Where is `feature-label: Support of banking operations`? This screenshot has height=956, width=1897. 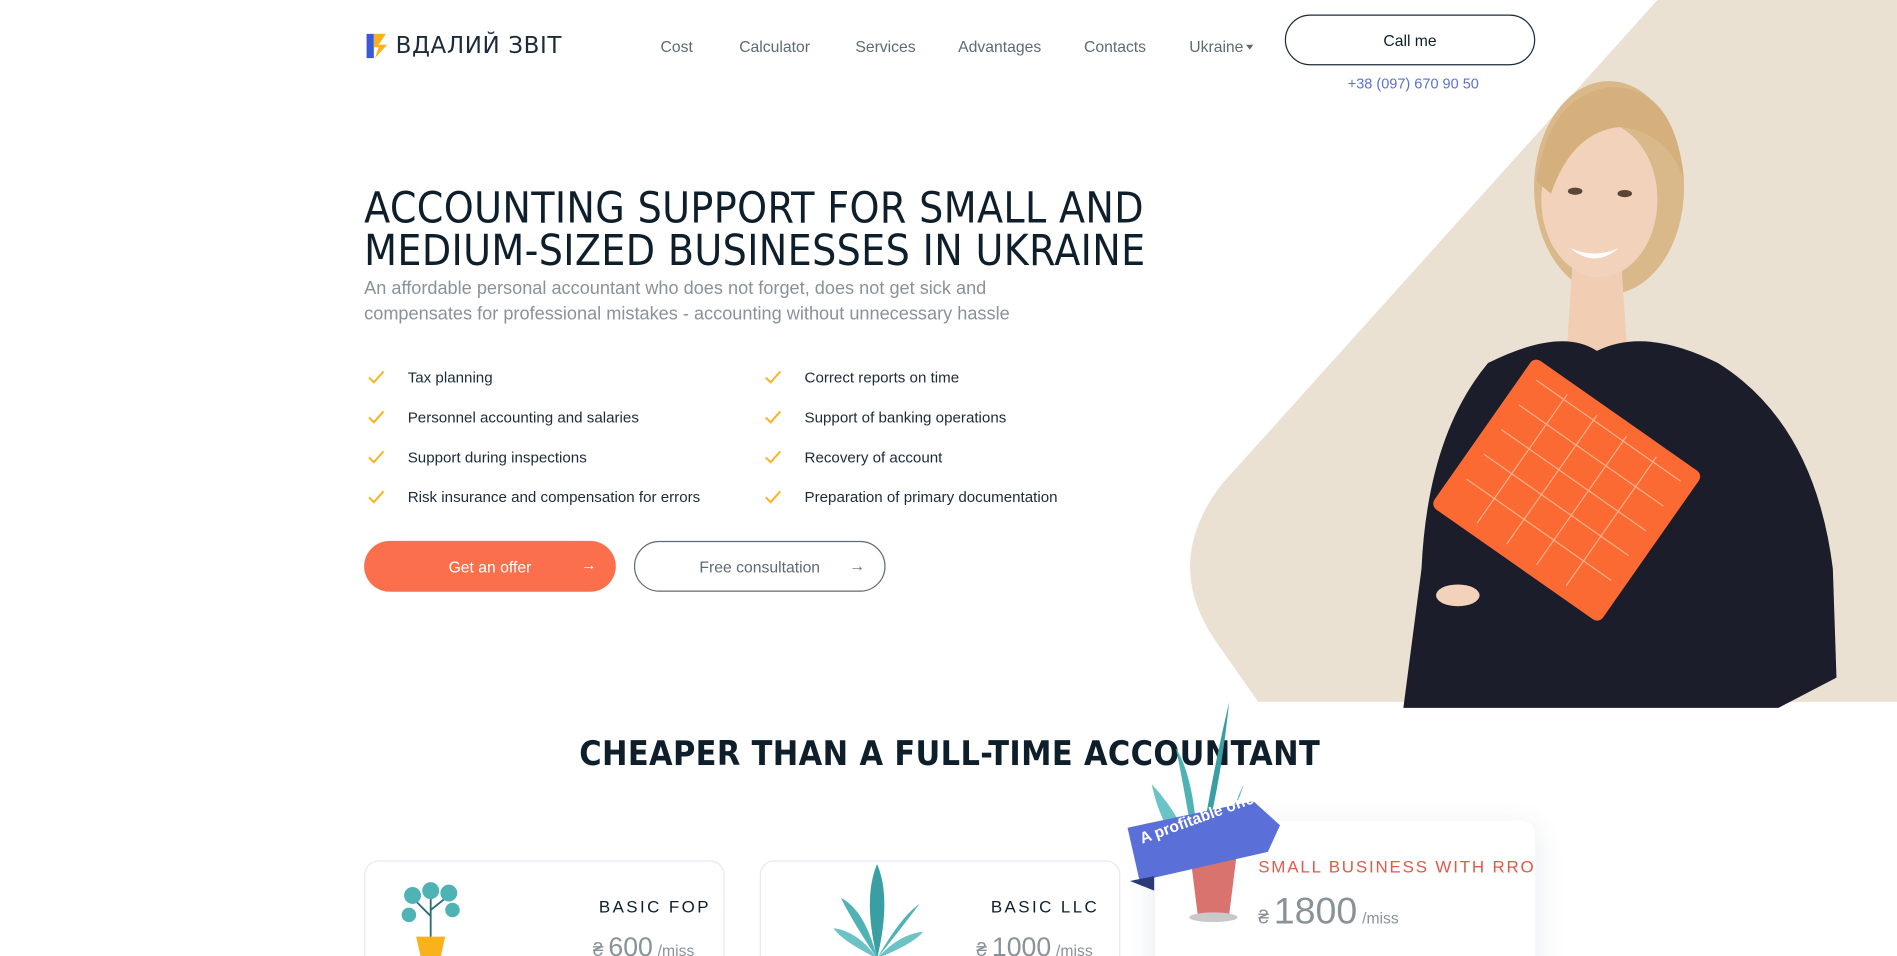 feature-label: Support of banking operations is located at coordinates (905, 417).